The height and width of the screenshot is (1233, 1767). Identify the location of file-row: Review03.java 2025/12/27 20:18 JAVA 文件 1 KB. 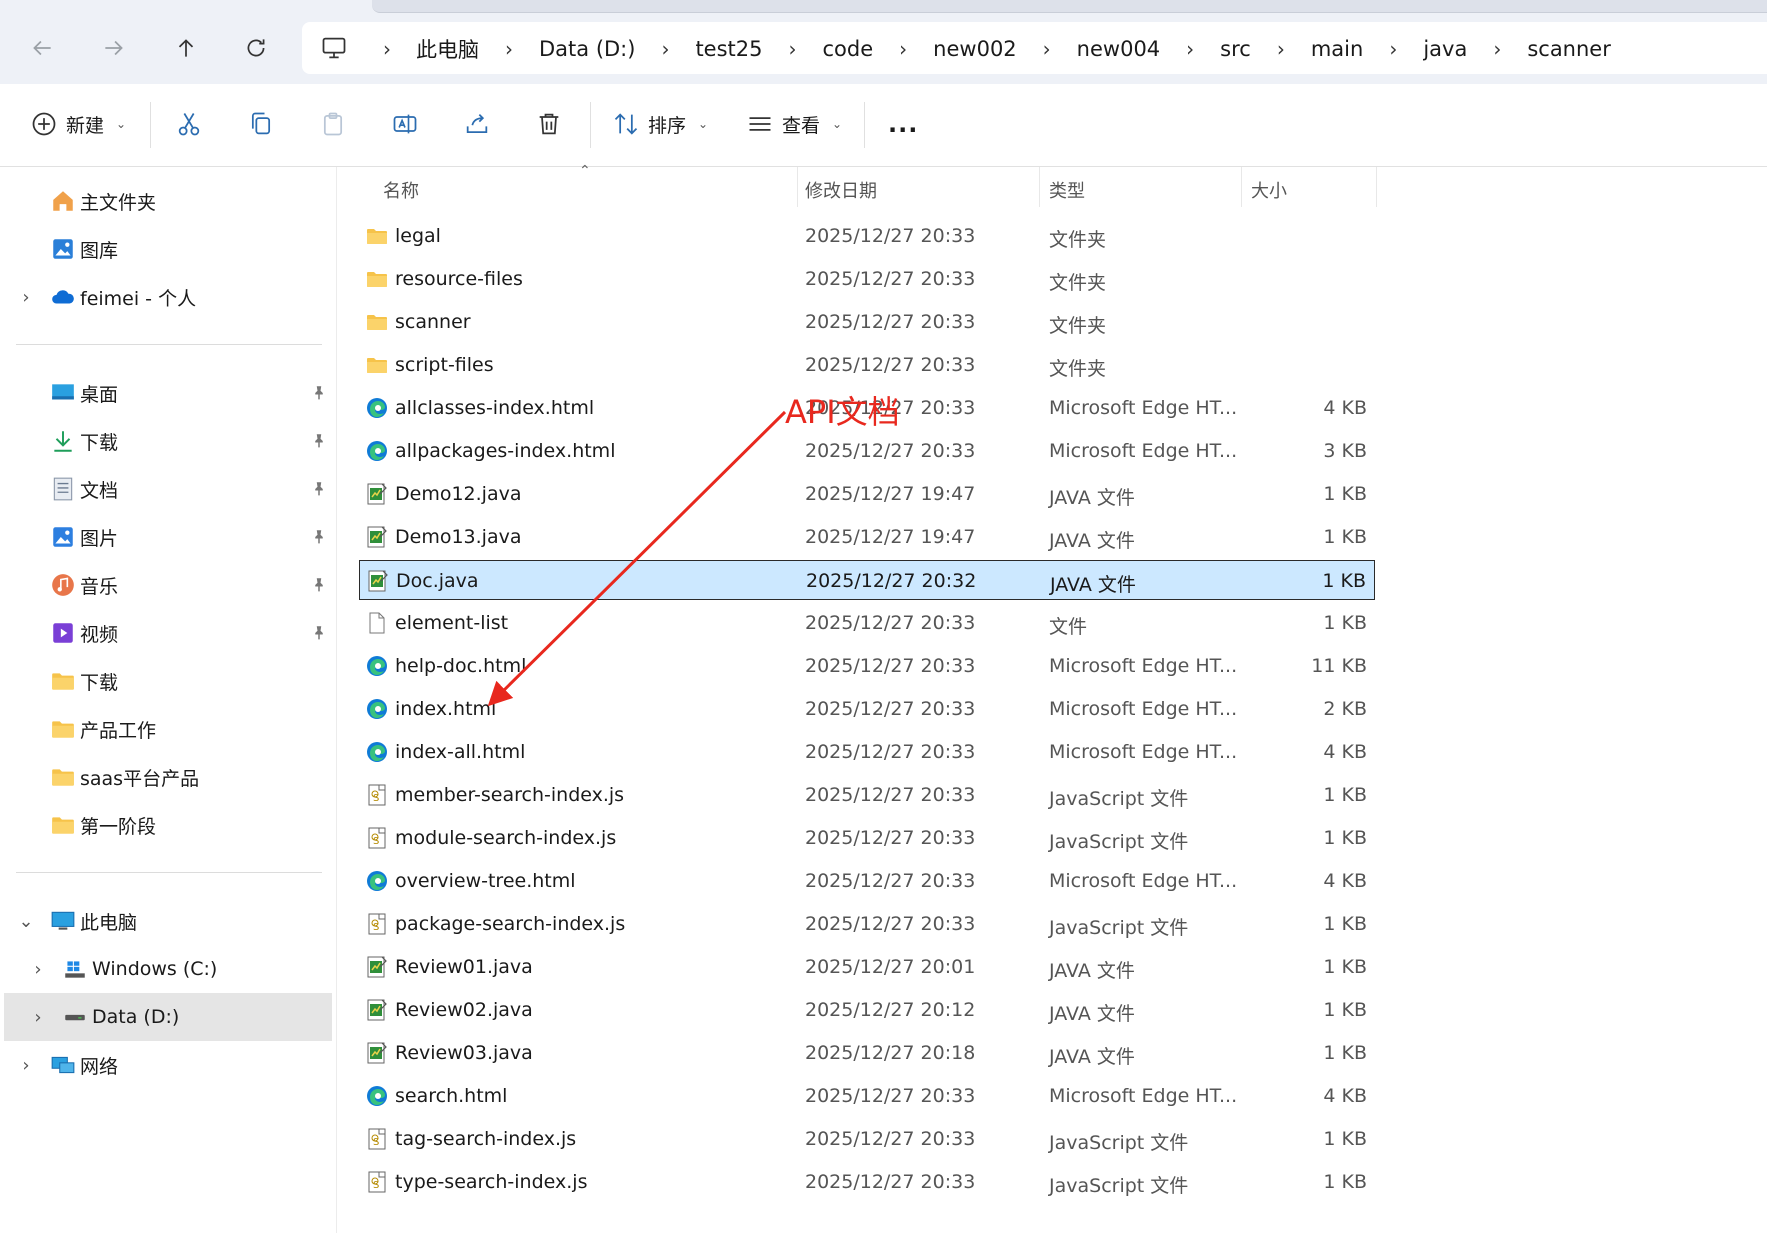
(867, 1053).